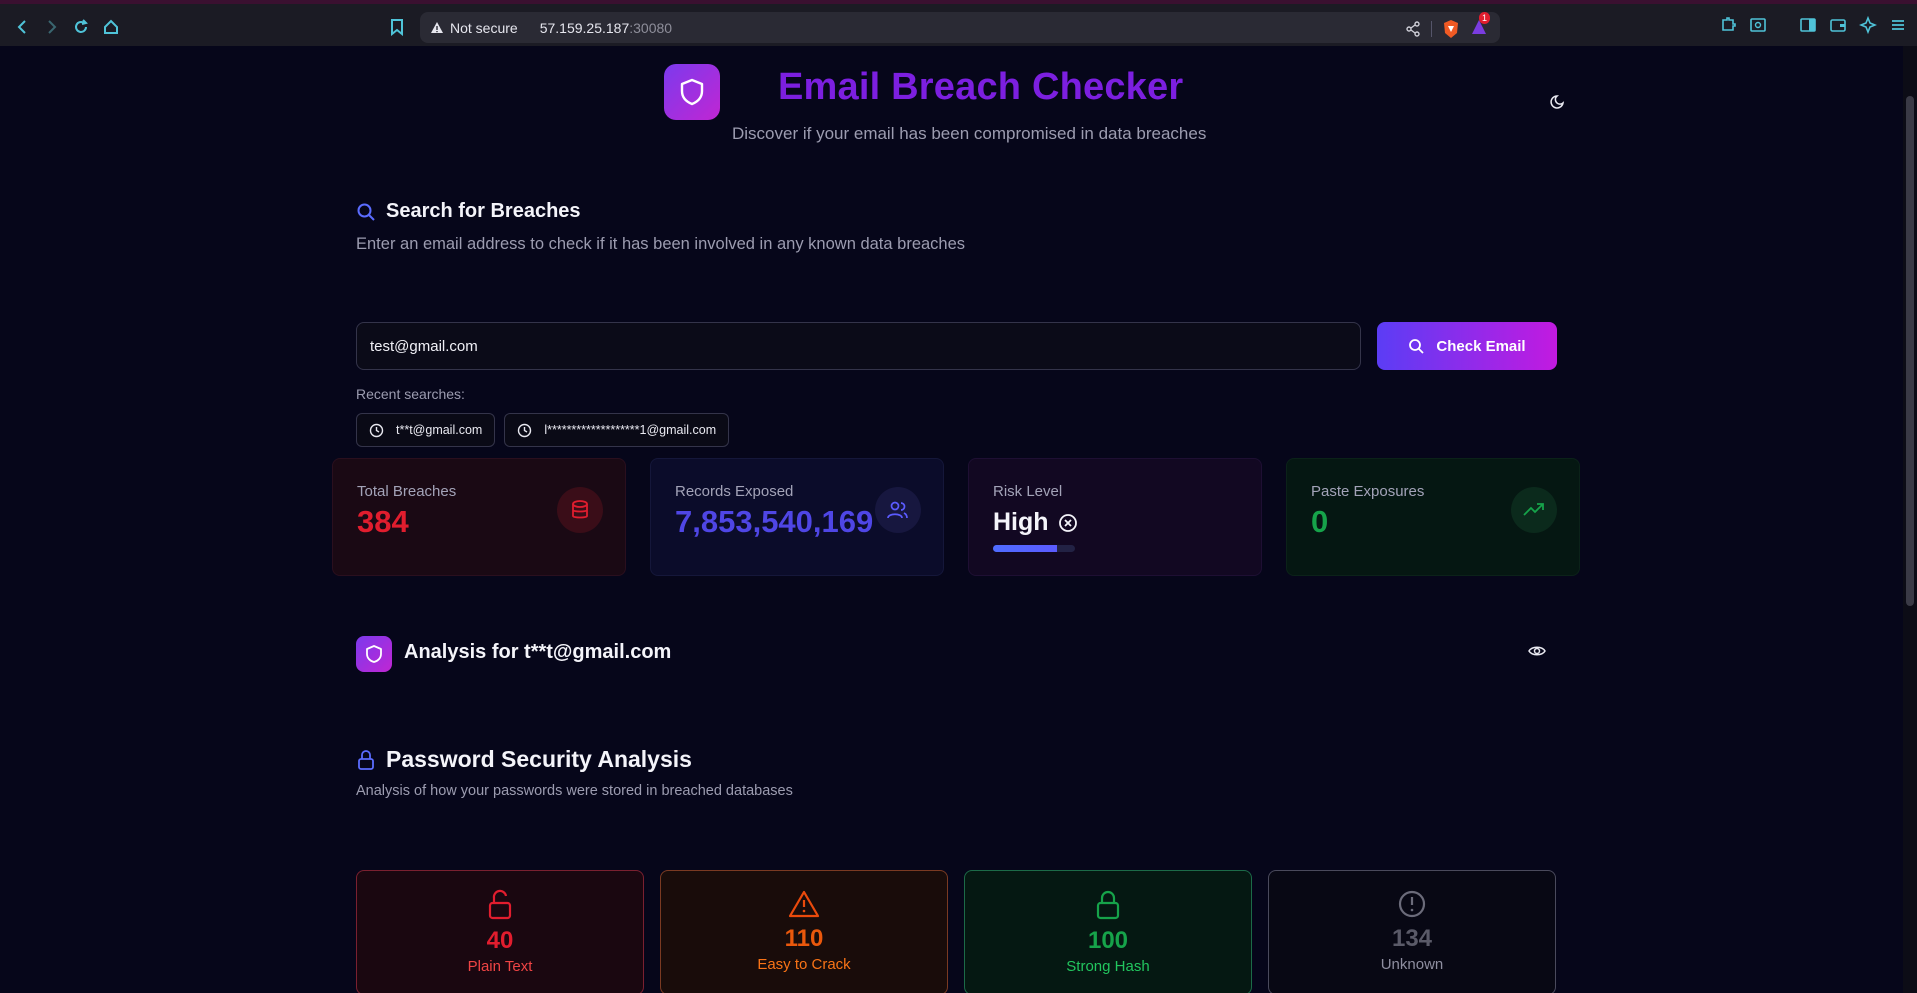 The image size is (1917, 993). Describe the element at coordinates (397, 27) in the screenshot. I see `bookmark-icon` at that location.